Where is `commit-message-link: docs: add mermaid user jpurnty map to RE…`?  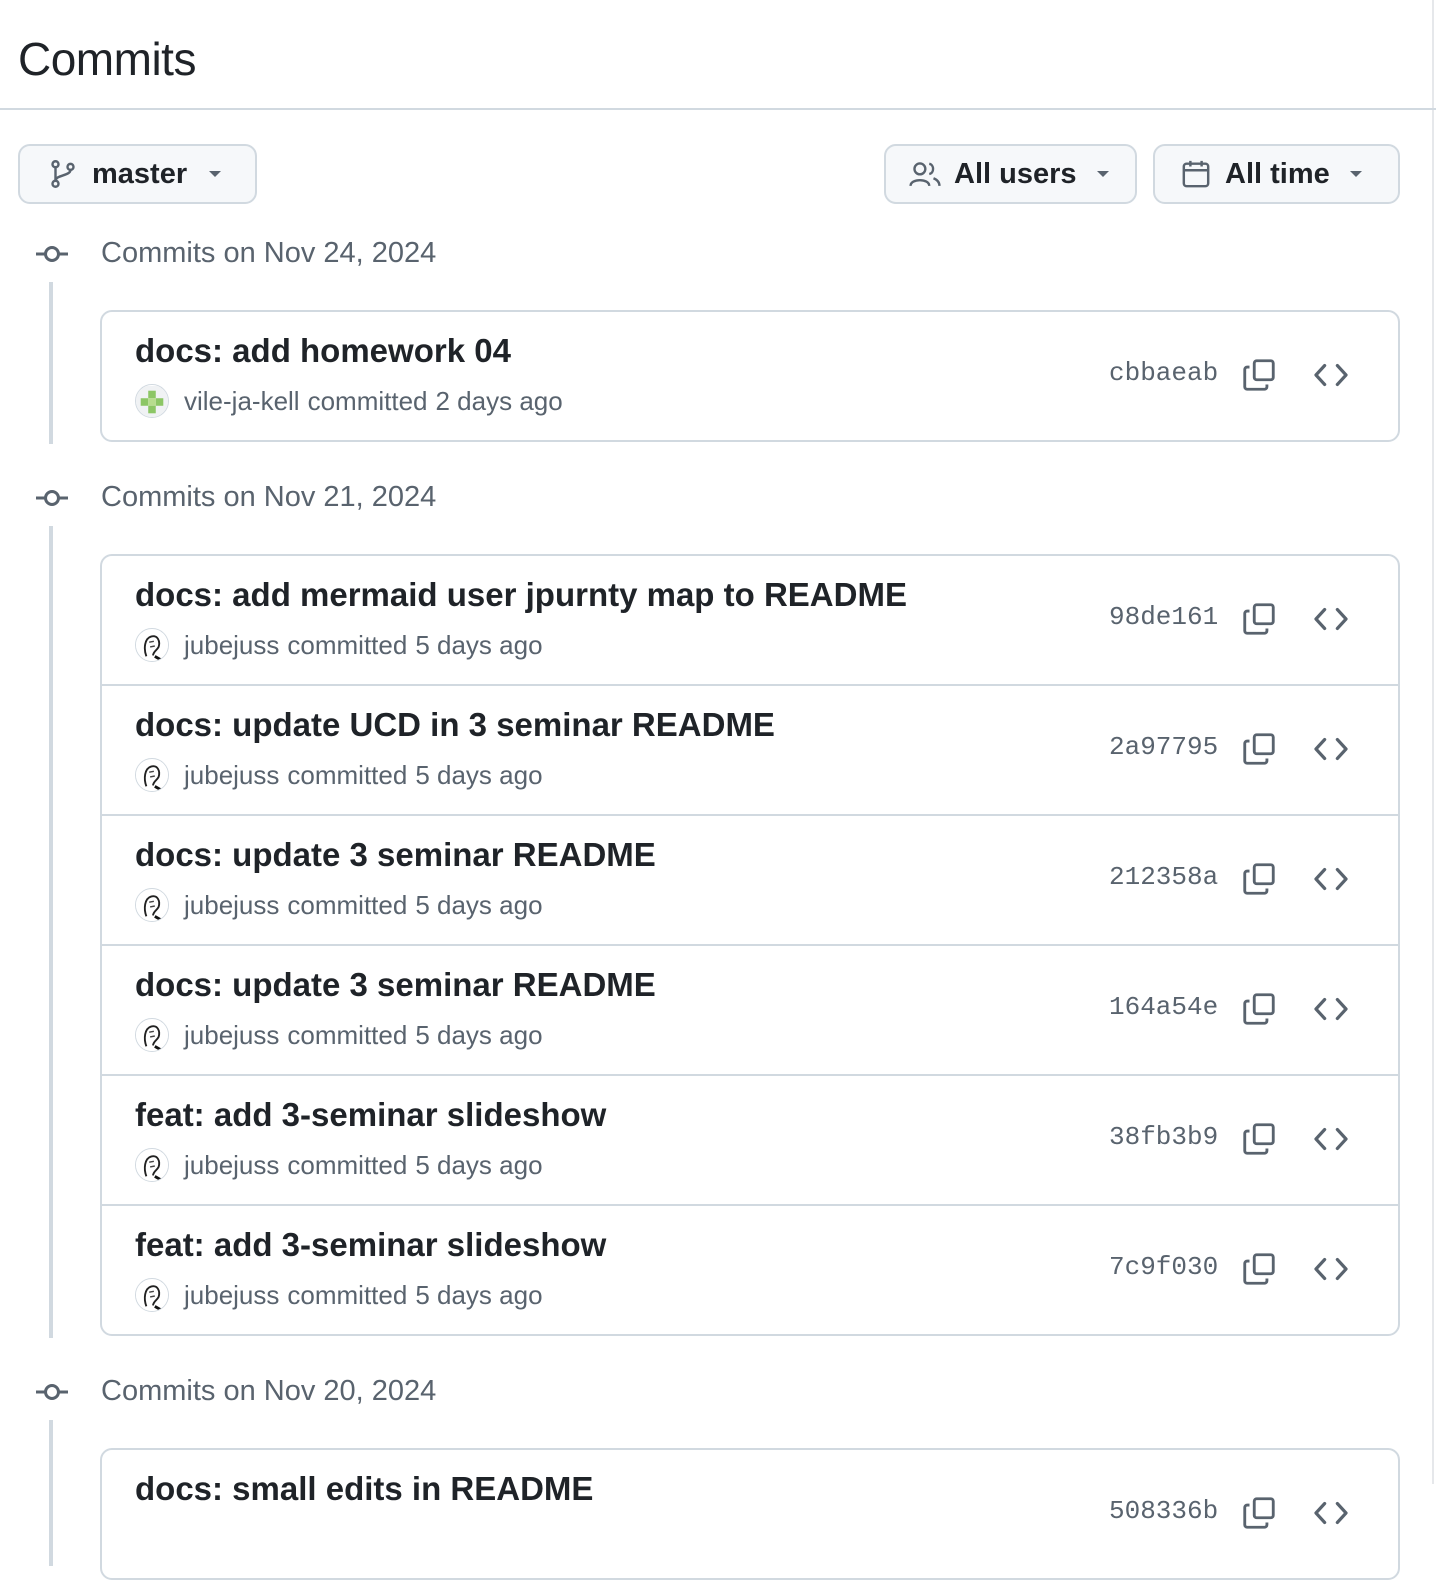
commit-message-link: docs: add mermaid user jpurnty map to RE… is located at coordinates (521, 595).